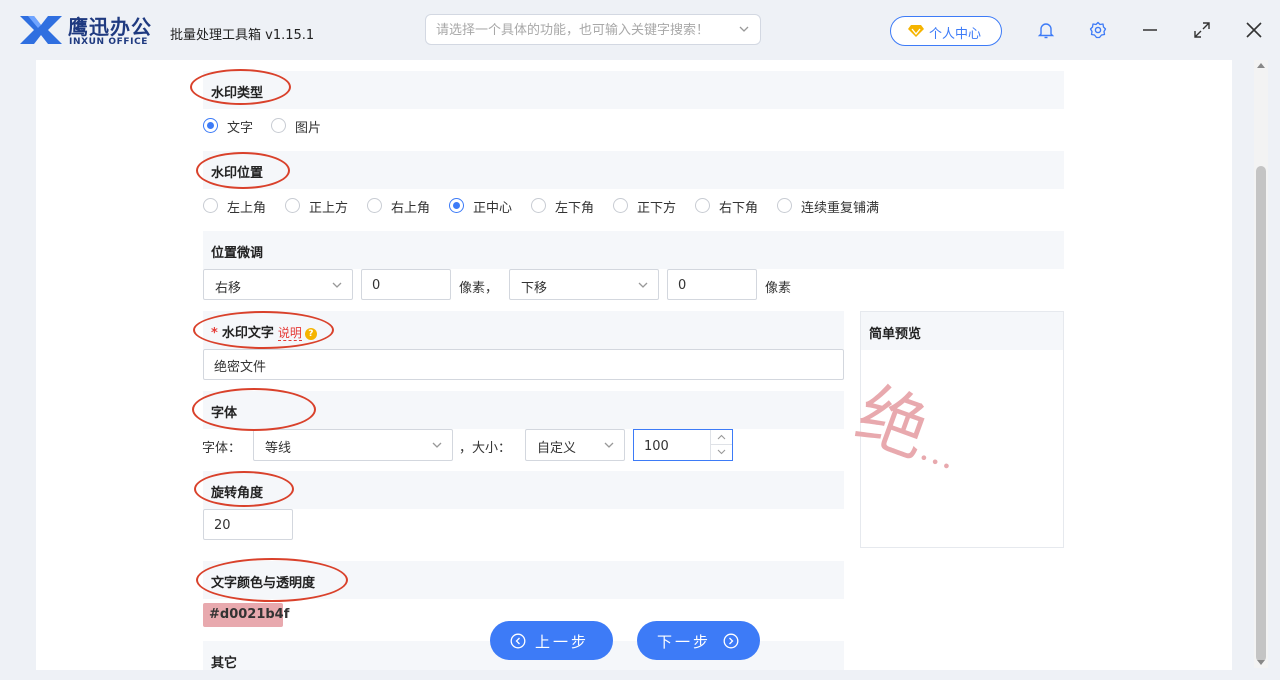 This screenshot has height=680, width=1280. What do you see at coordinates (584, 284) in the screenshot?
I see `vertical-direction-select: 下移` at bounding box center [584, 284].